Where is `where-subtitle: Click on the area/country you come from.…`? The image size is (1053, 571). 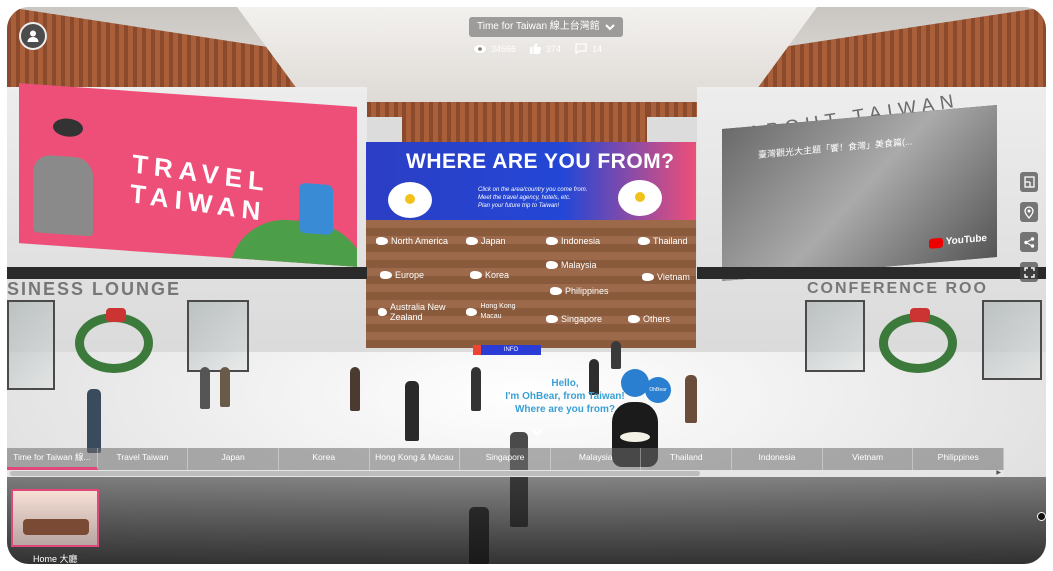 where-subtitle: Click on the area/country you come from.… is located at coordinates (548, 198).